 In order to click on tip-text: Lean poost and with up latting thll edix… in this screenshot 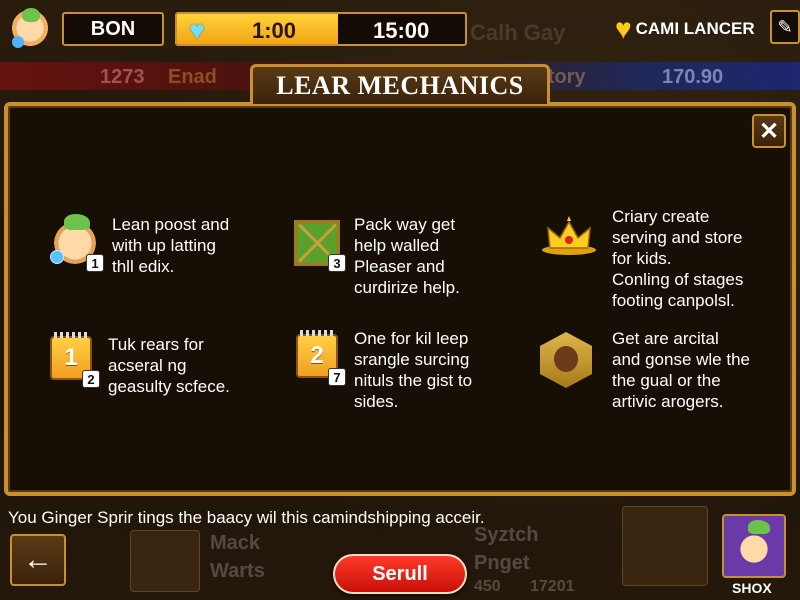, I will do `click(171, 245)`.